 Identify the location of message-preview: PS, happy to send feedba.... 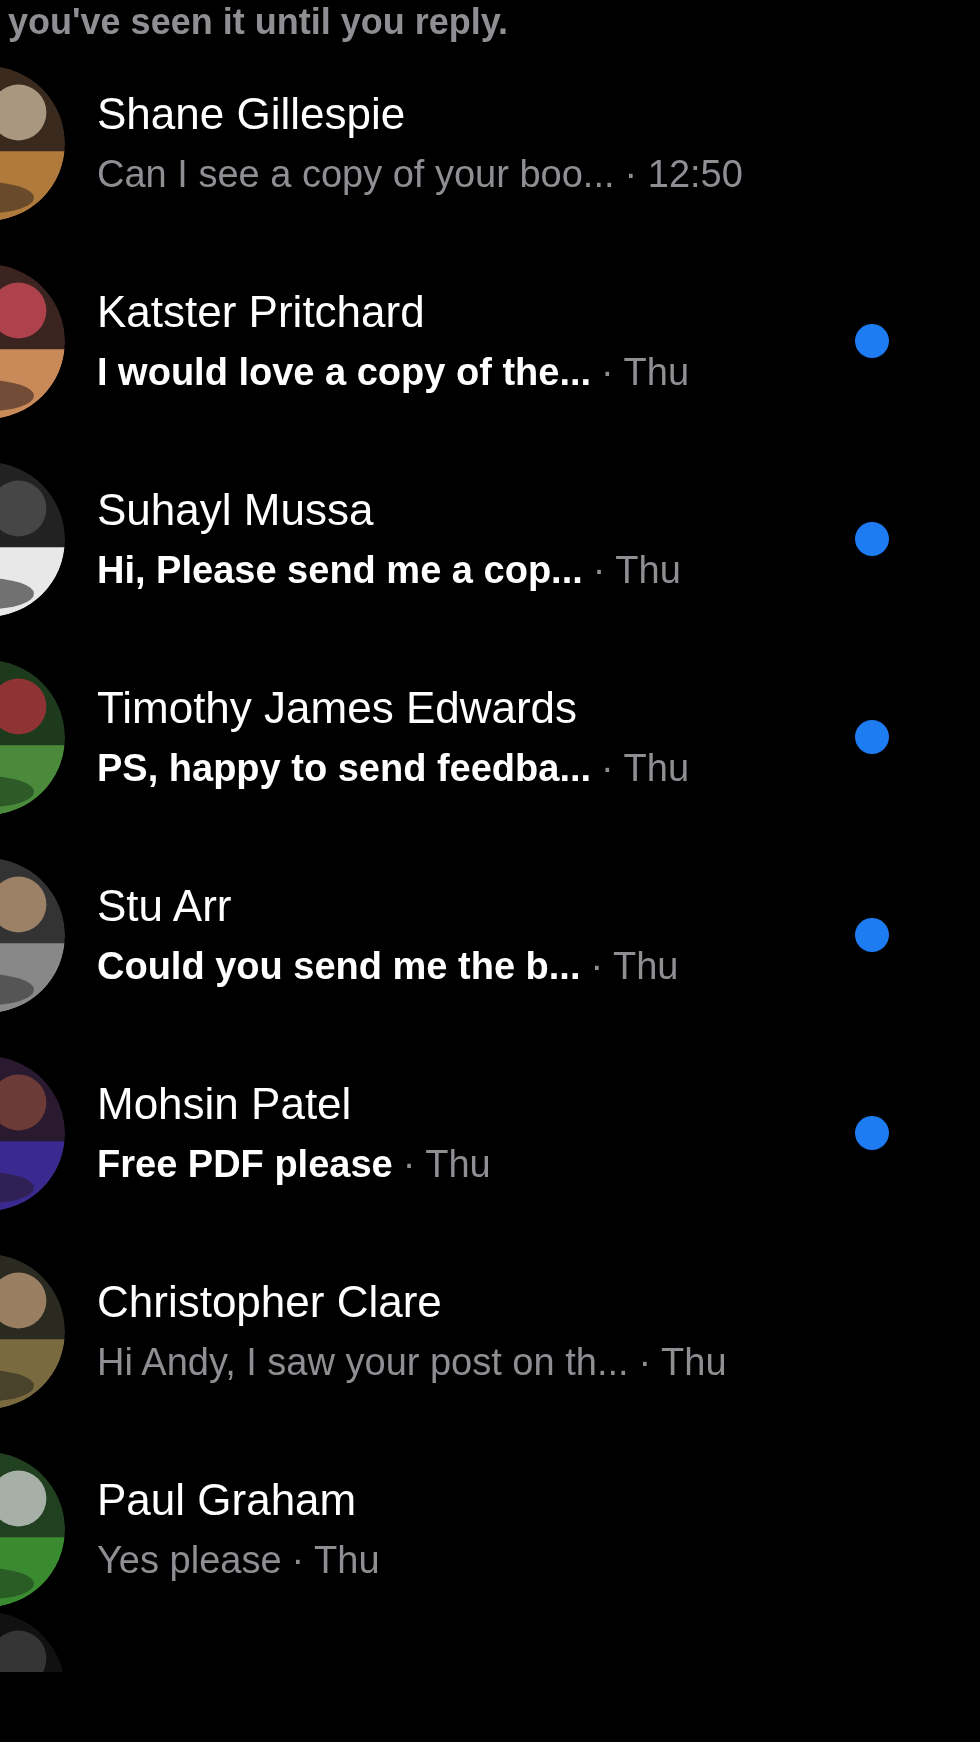
(344, 769).